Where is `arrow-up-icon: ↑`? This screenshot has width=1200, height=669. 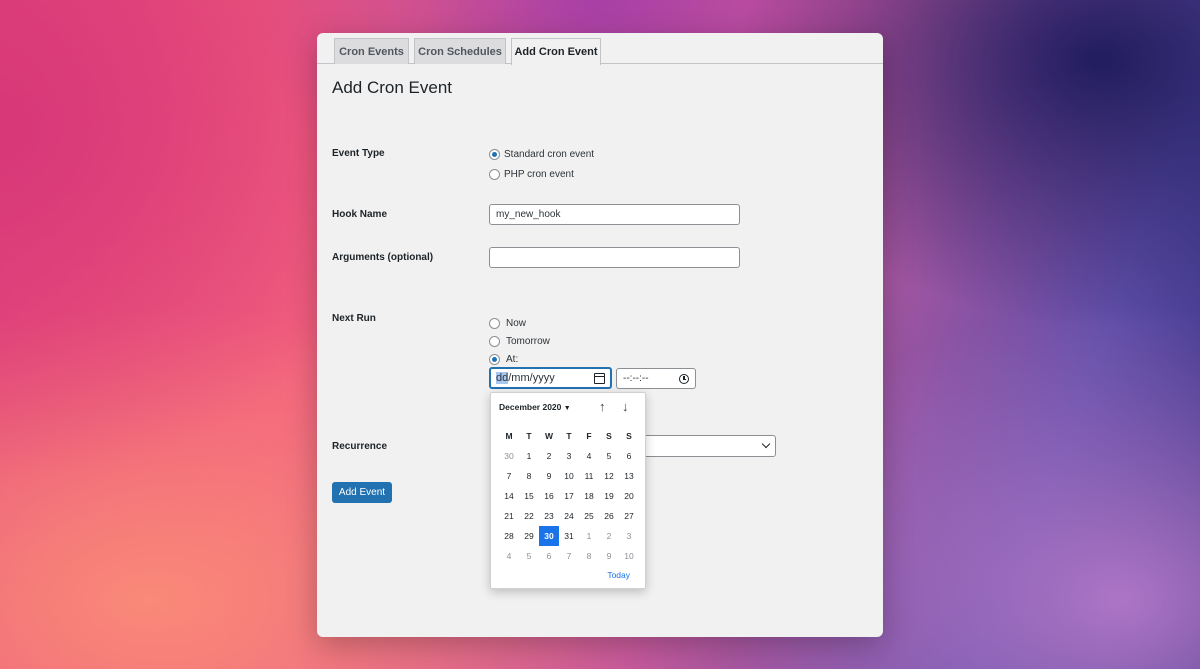
arrow-up-icon: ↑ is located at coordinates (602, 407).